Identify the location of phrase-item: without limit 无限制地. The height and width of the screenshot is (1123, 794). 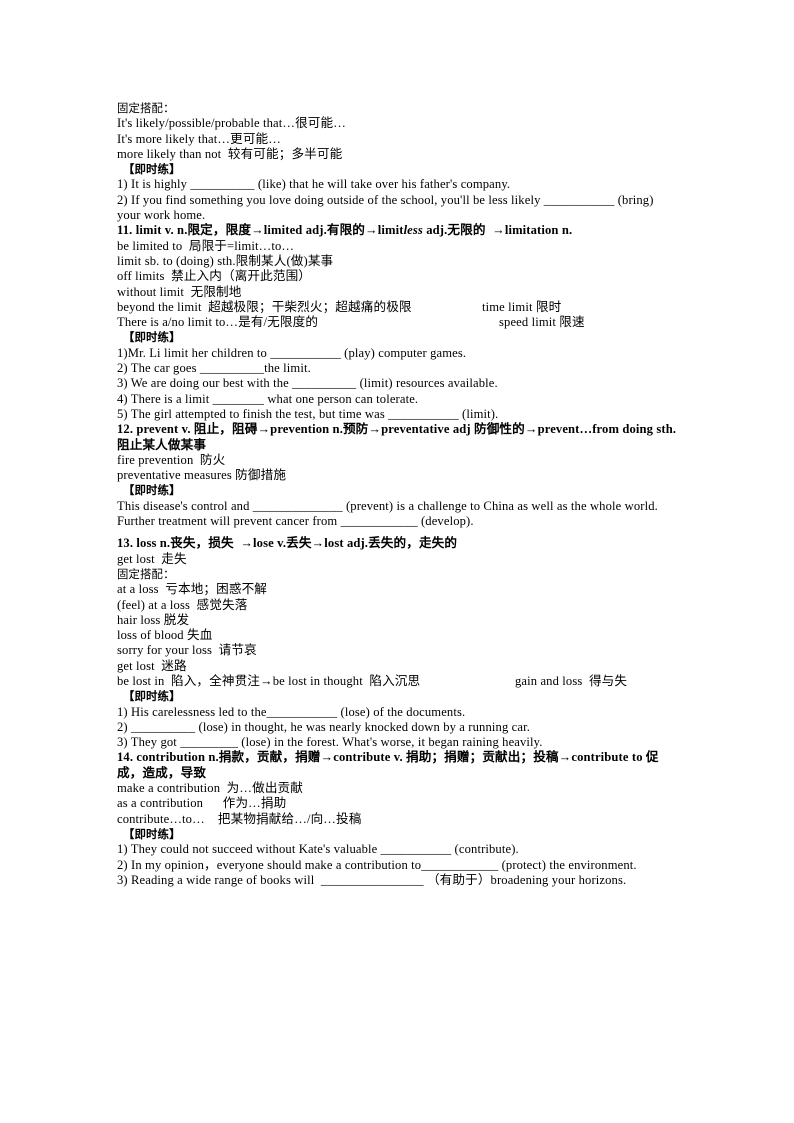
(179, 291).